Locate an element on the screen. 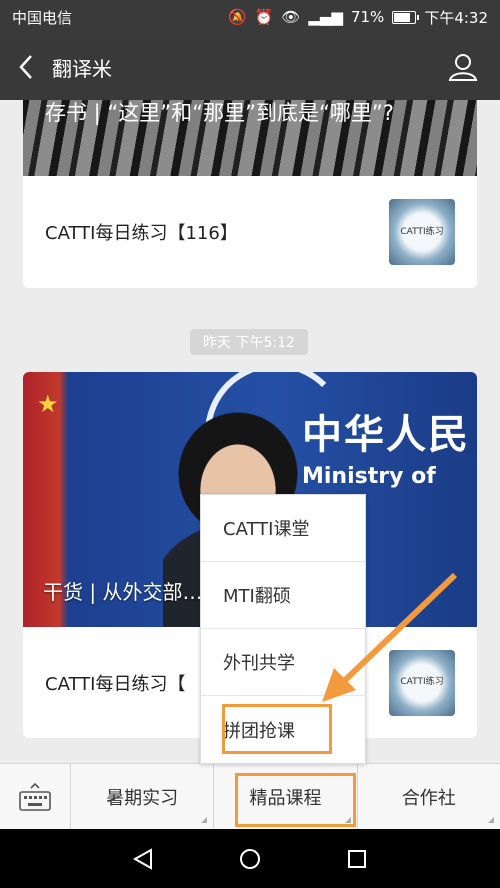  annotation-arrow-icon is located at coordinates (390, 637).